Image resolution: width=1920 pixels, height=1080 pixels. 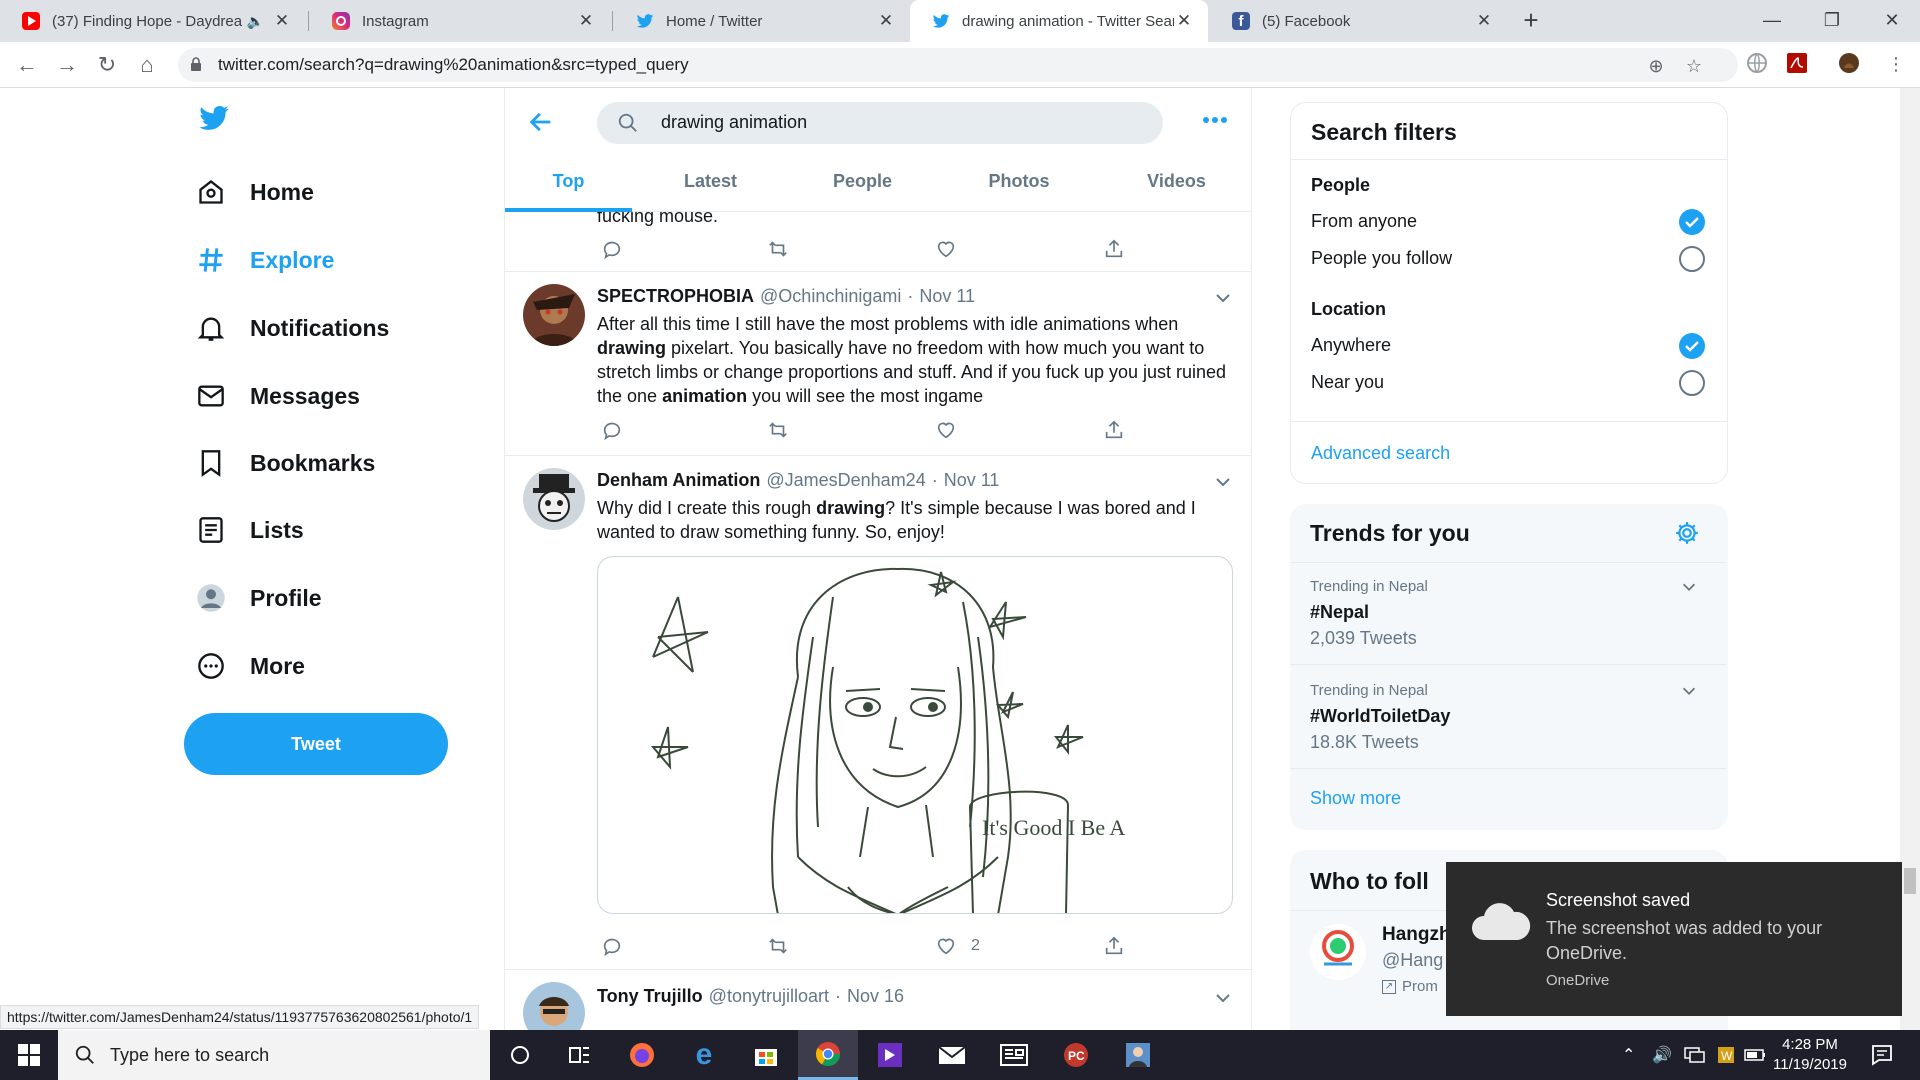 What do you see at coordinates (27, 65) in the screenshot?
I see `back-icon: ←` at bounding box center [27, 65].